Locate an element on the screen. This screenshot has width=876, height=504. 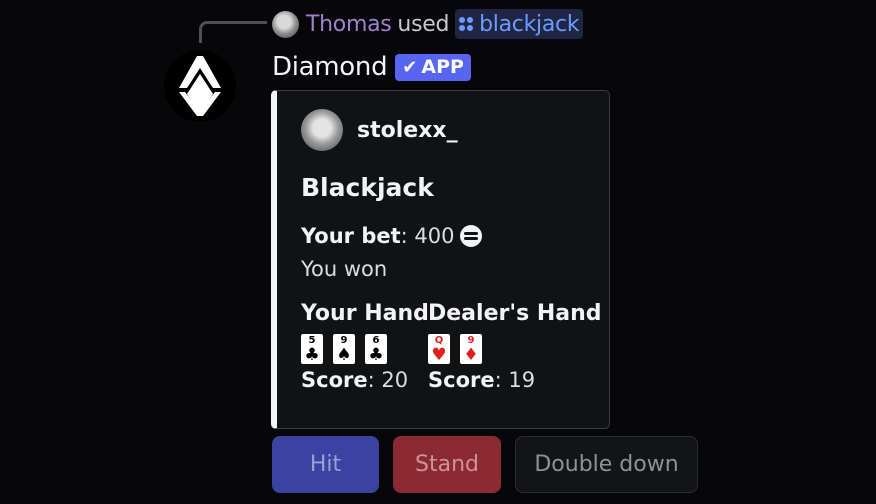
player-hand-heading: Your Hand is located at coordinates (365, 313).